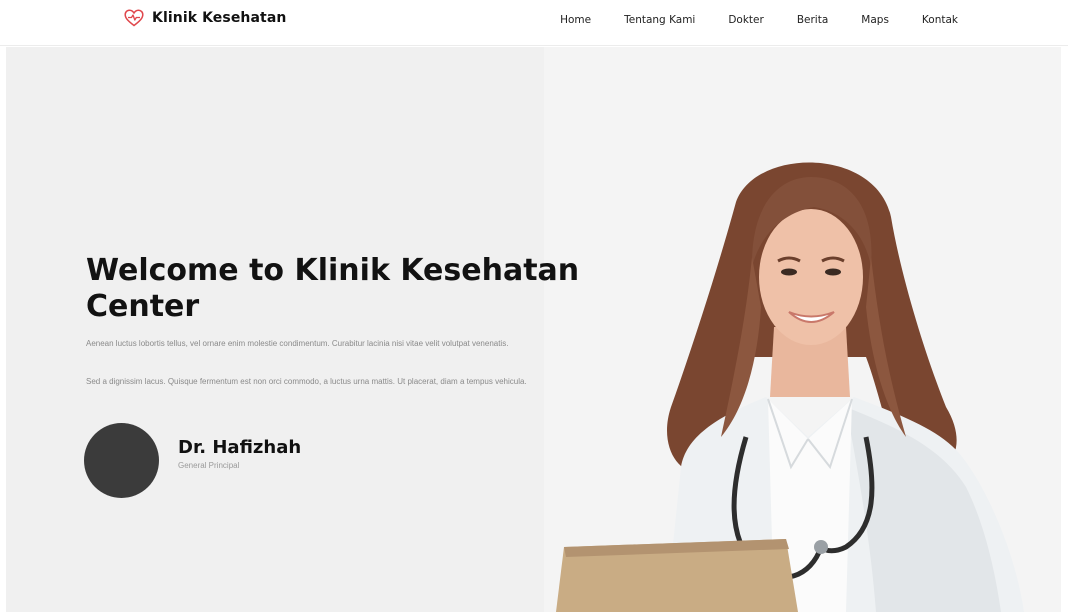 Image resolution: width=1068 pixels, height=612 pixels. What do you see at coordinates (659, 20) in the screenshot?
I see `nav-tentang-kami: Tentang Kami` at bounding box center [659, 20].